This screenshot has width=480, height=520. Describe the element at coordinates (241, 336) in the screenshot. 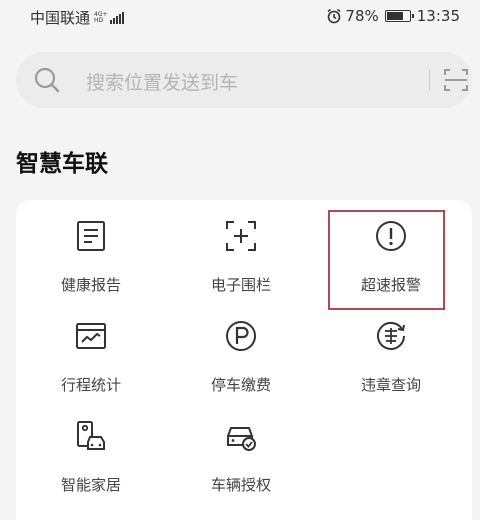

I see `parking-icon` at that location.